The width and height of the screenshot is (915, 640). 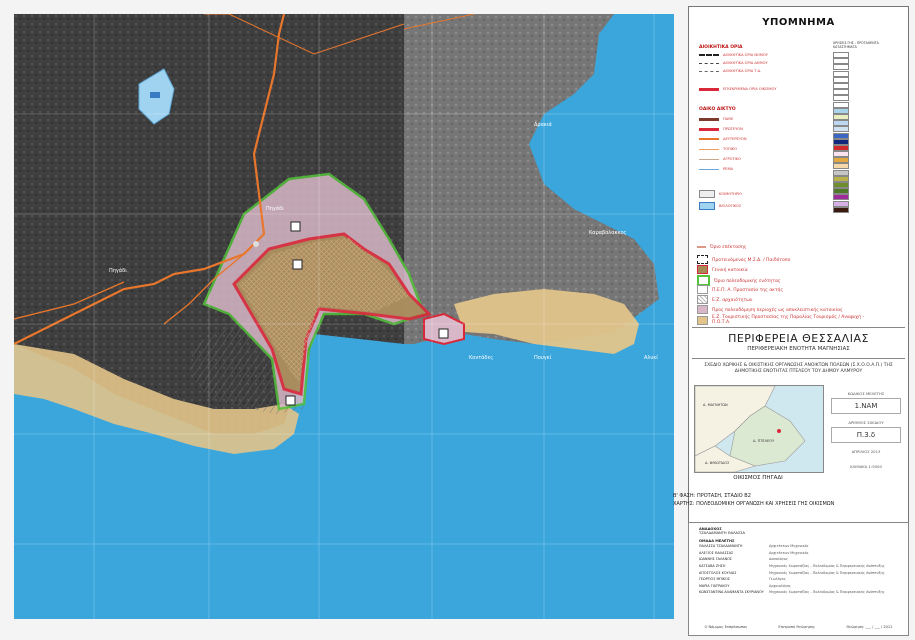 I want to click on legend-road-2: ΠΡΩΤΕΥΟΝ, so click(x=721, y=130).